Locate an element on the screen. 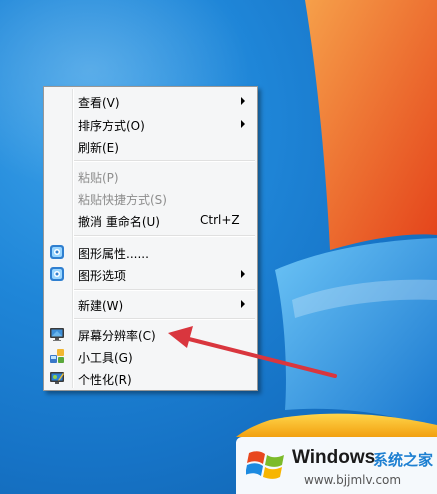 Image resolution: width=437 pixels, height=494 pixels. menu-item-label: 粘贴快捷方式(S) is located at coordinates (122, 200).